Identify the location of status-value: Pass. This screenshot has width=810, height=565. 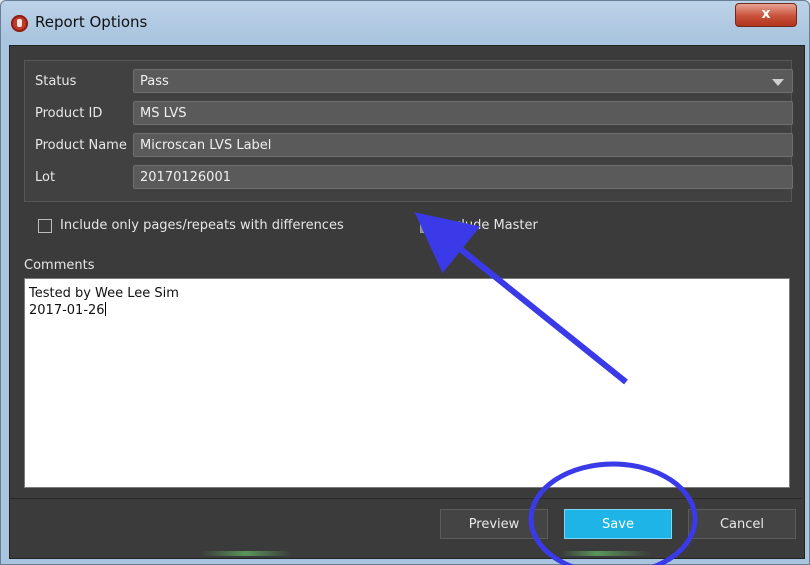
(154, 81).